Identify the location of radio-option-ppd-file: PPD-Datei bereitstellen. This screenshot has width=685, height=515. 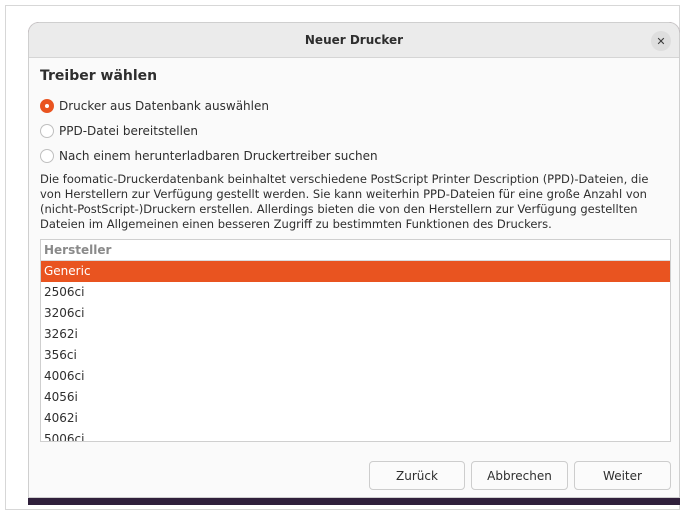
(119, 131).